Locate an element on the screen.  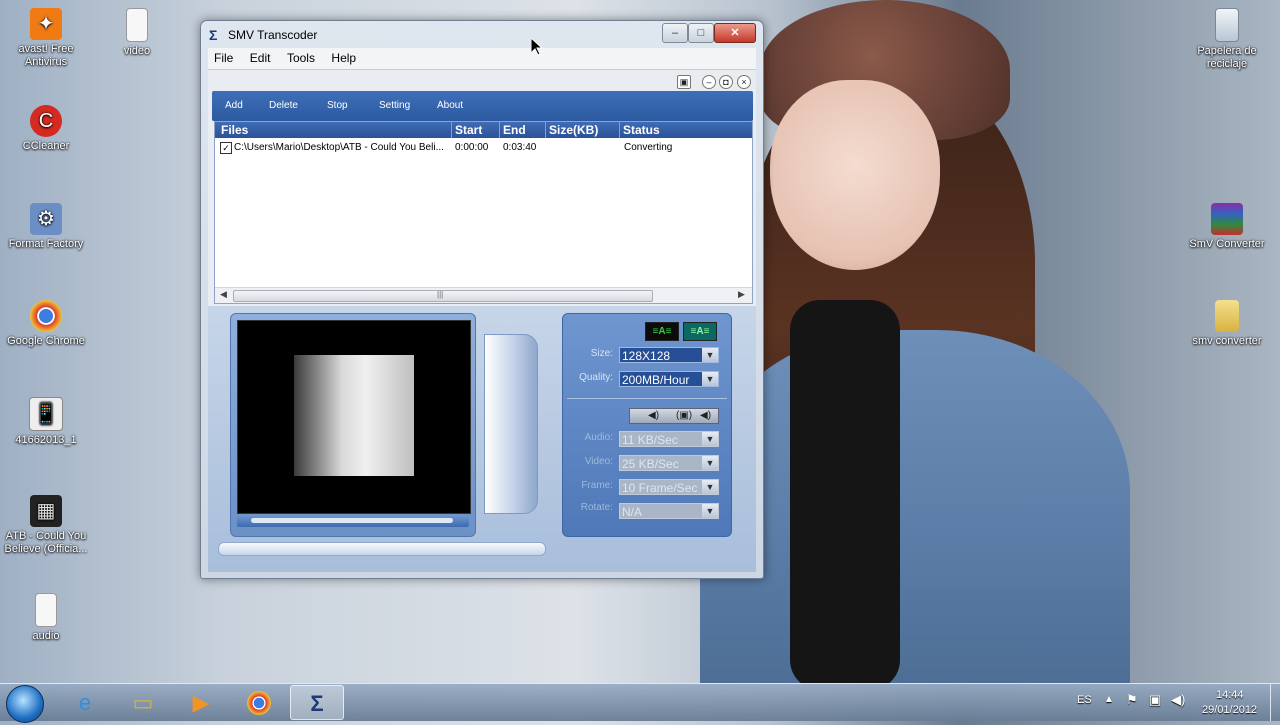
scroll-left-icon: ◀ is located at coordinates (223, 294).